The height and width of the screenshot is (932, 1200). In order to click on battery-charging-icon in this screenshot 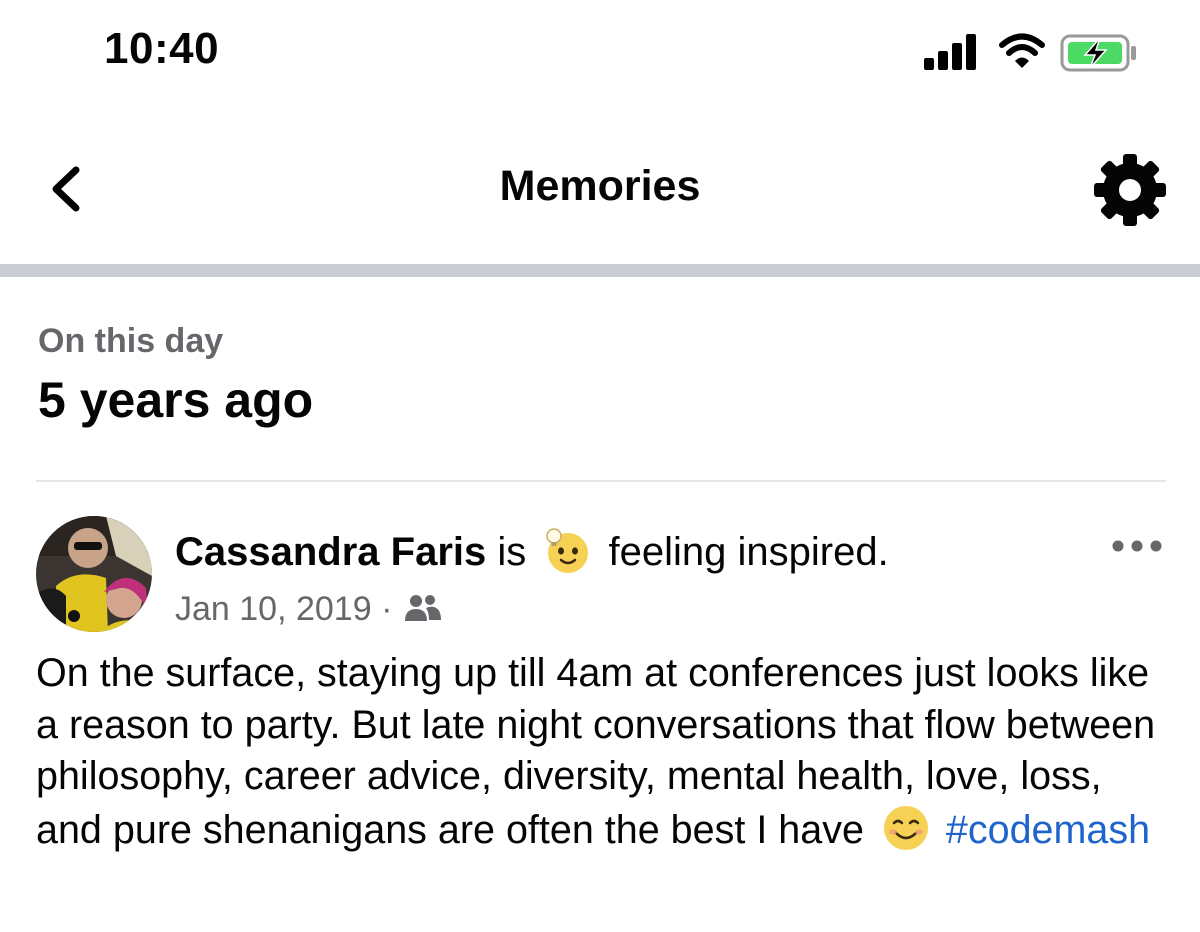, I will do `click(1098, 53)`.